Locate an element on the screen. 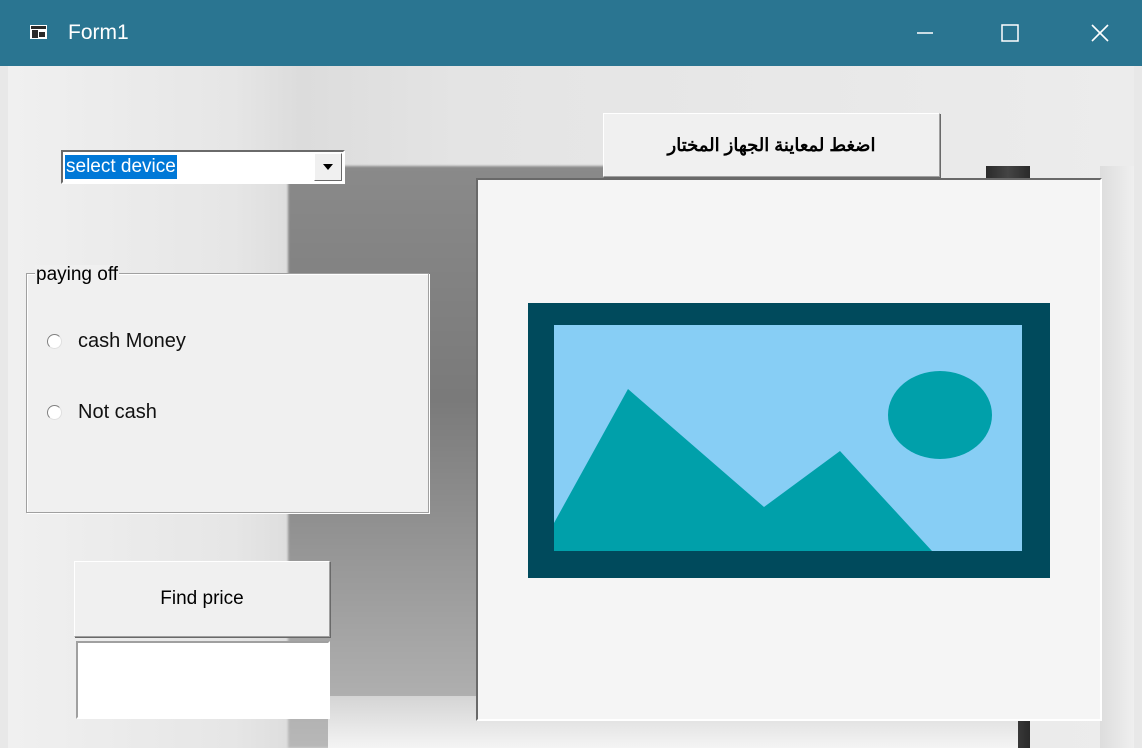 The height and width of the screenshot is (748, 1142). close-icon is located at coordinates (1100, 33).